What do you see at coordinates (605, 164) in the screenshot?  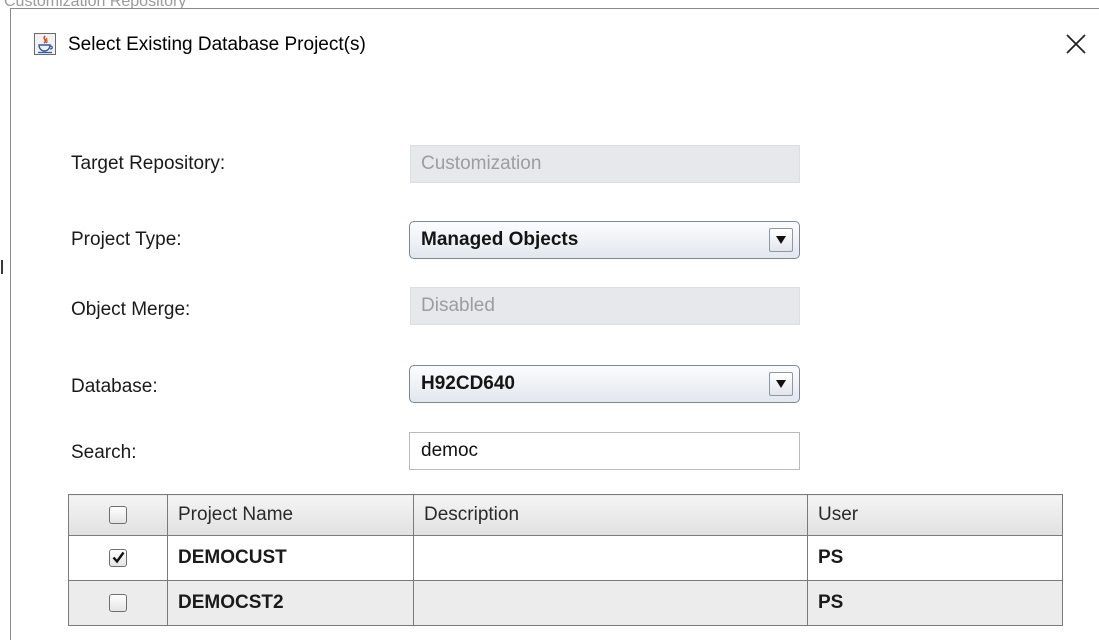 I see `target-repository-field: Customization` at bounding box center [605, 164].